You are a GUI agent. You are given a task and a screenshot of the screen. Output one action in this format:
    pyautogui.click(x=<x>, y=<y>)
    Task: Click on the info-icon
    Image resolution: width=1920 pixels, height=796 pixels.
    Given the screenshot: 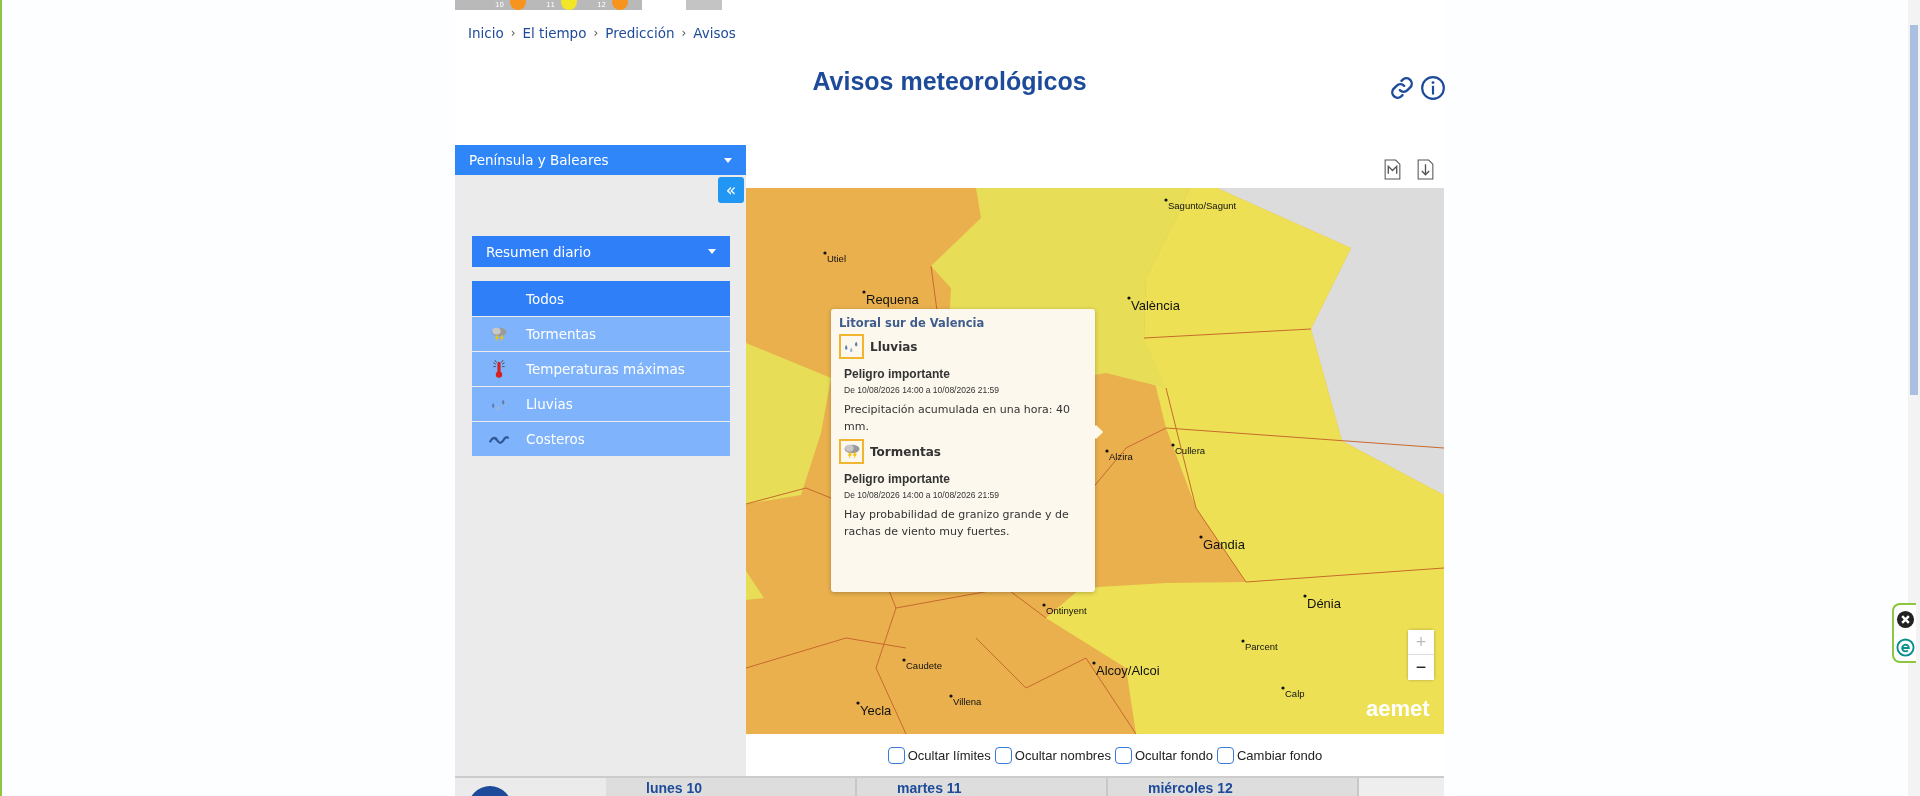 What is the action you would take?
    pyautogui.click(x=1433, y=87)
    